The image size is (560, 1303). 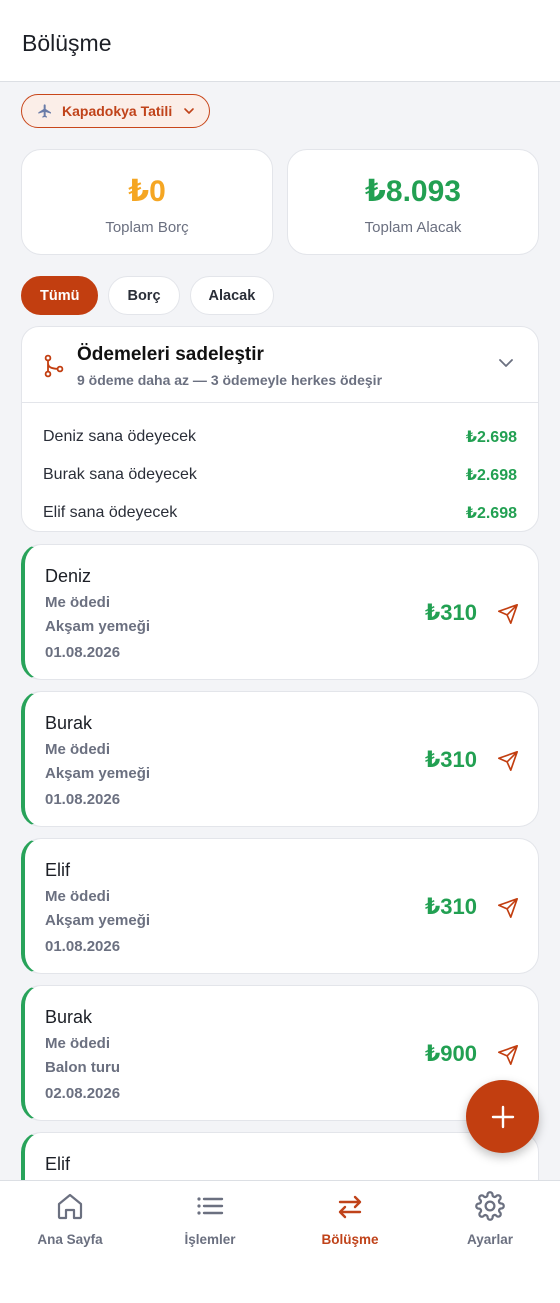 What do you see at coordinates (210, 1239) in the screenshot?
I see `nav-item-label: İşlemler` at bounding box center [210, 1239].